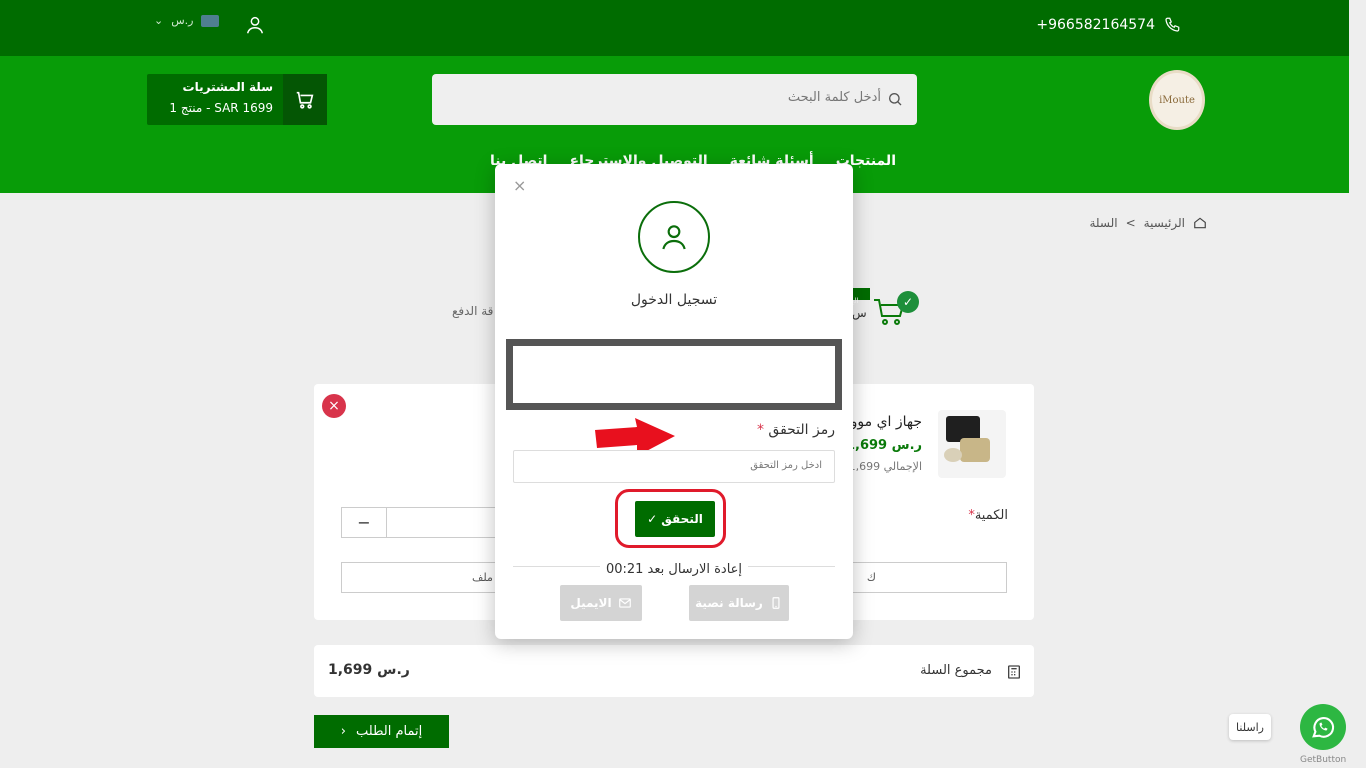 The width and height of the screenshot is (1366, 768). Describe the element at coordinates (956, 670) in the screenshot. I see `cart-total-label: مجموع السلة` at that location.